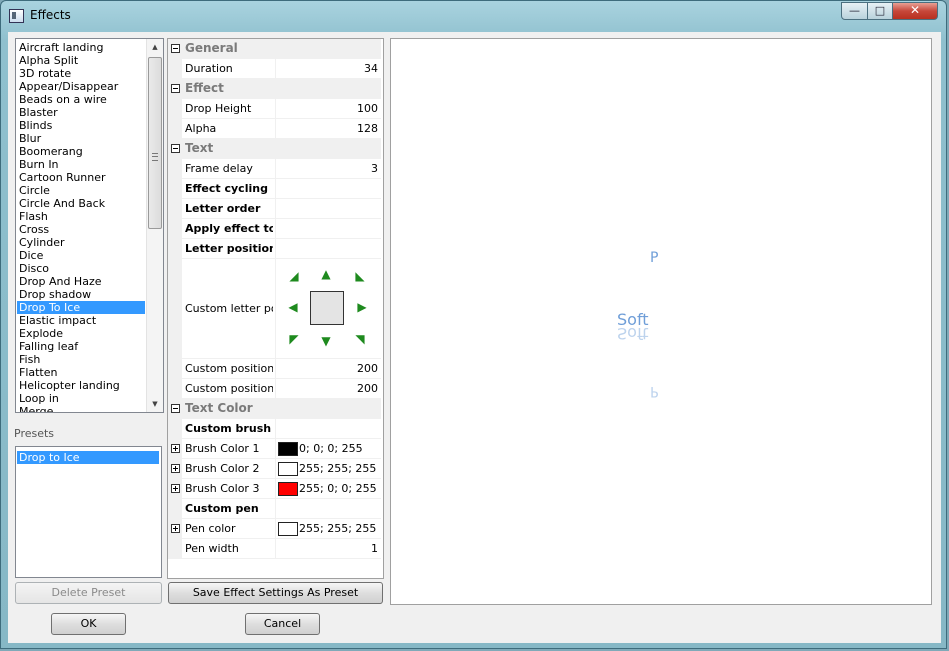  I want to click on prop-brush-color-3: Brush Color 3 255; 0; 0; 255, so click(274, 489).